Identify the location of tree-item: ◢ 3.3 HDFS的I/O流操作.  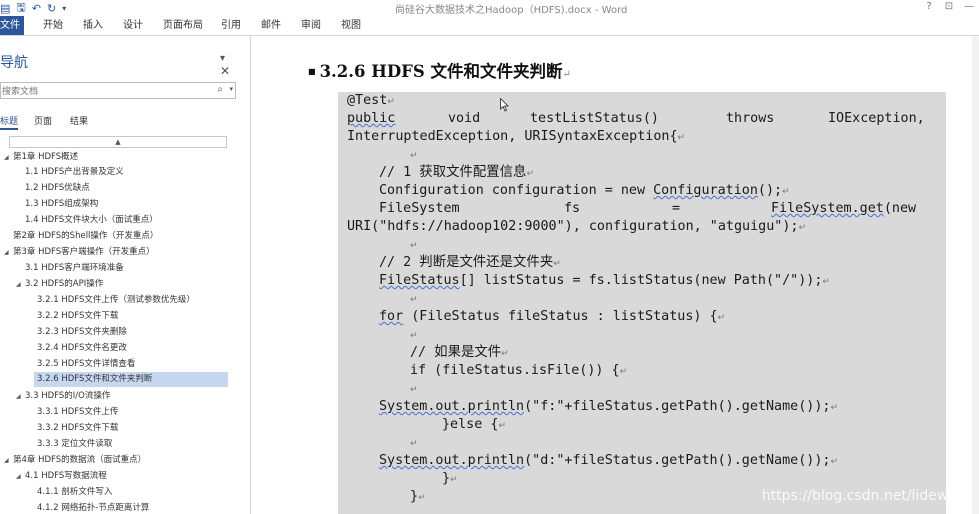
(63, 396).